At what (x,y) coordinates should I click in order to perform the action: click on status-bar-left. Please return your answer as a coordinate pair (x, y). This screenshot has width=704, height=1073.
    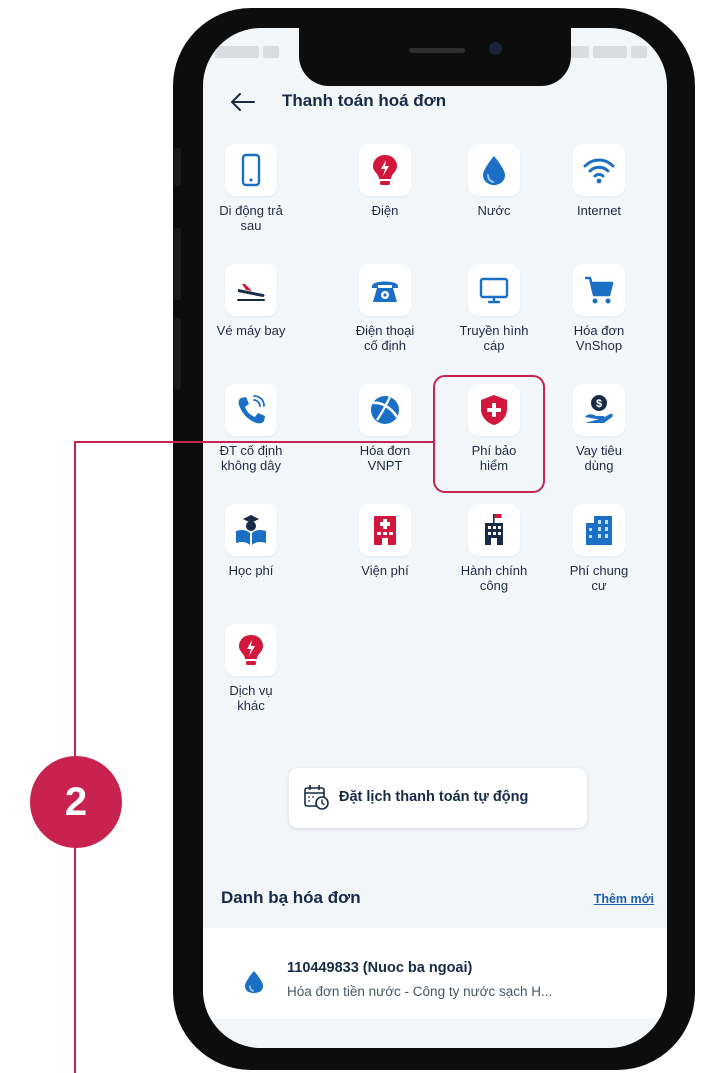
    Looking at the image, I should click on (247, 53).